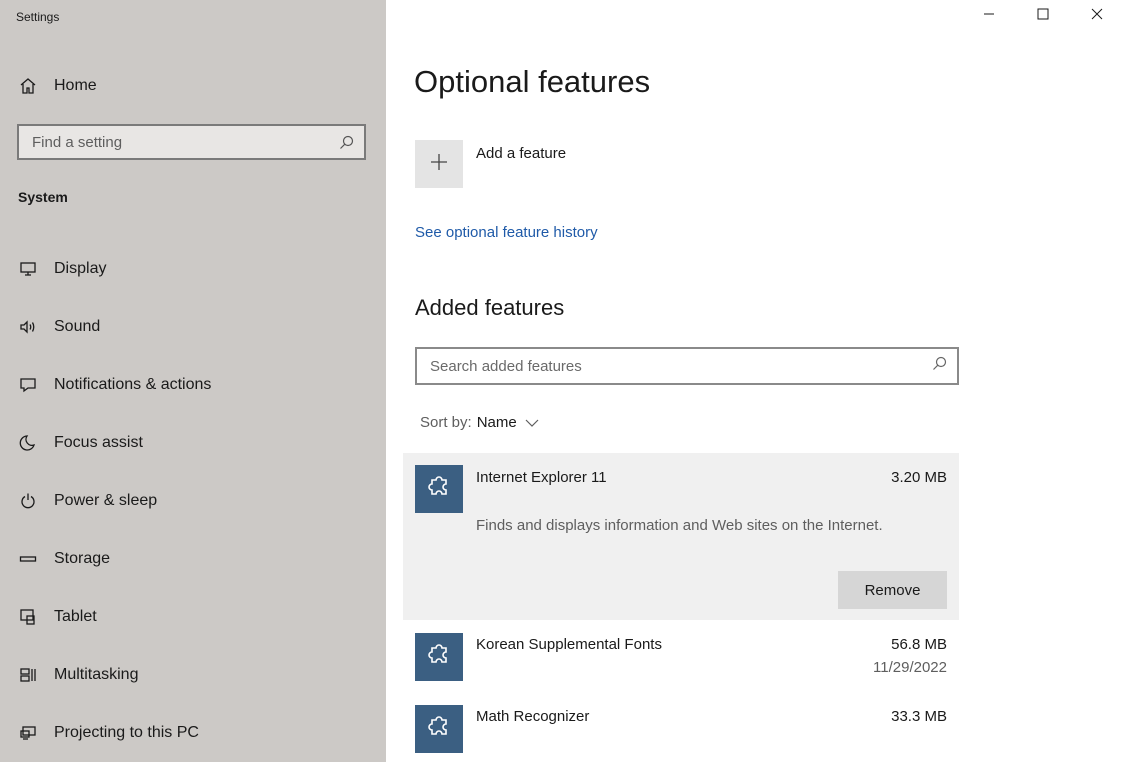 This screenshot has height=762, width=1124. I want to click on feature-name: Math Recognizer, so click(533, 716).